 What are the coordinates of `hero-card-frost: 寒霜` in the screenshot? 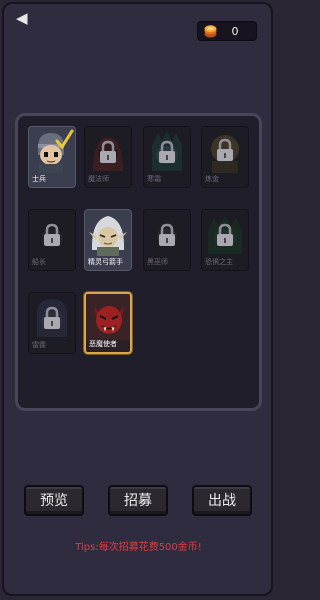 It's located at (167, 157).